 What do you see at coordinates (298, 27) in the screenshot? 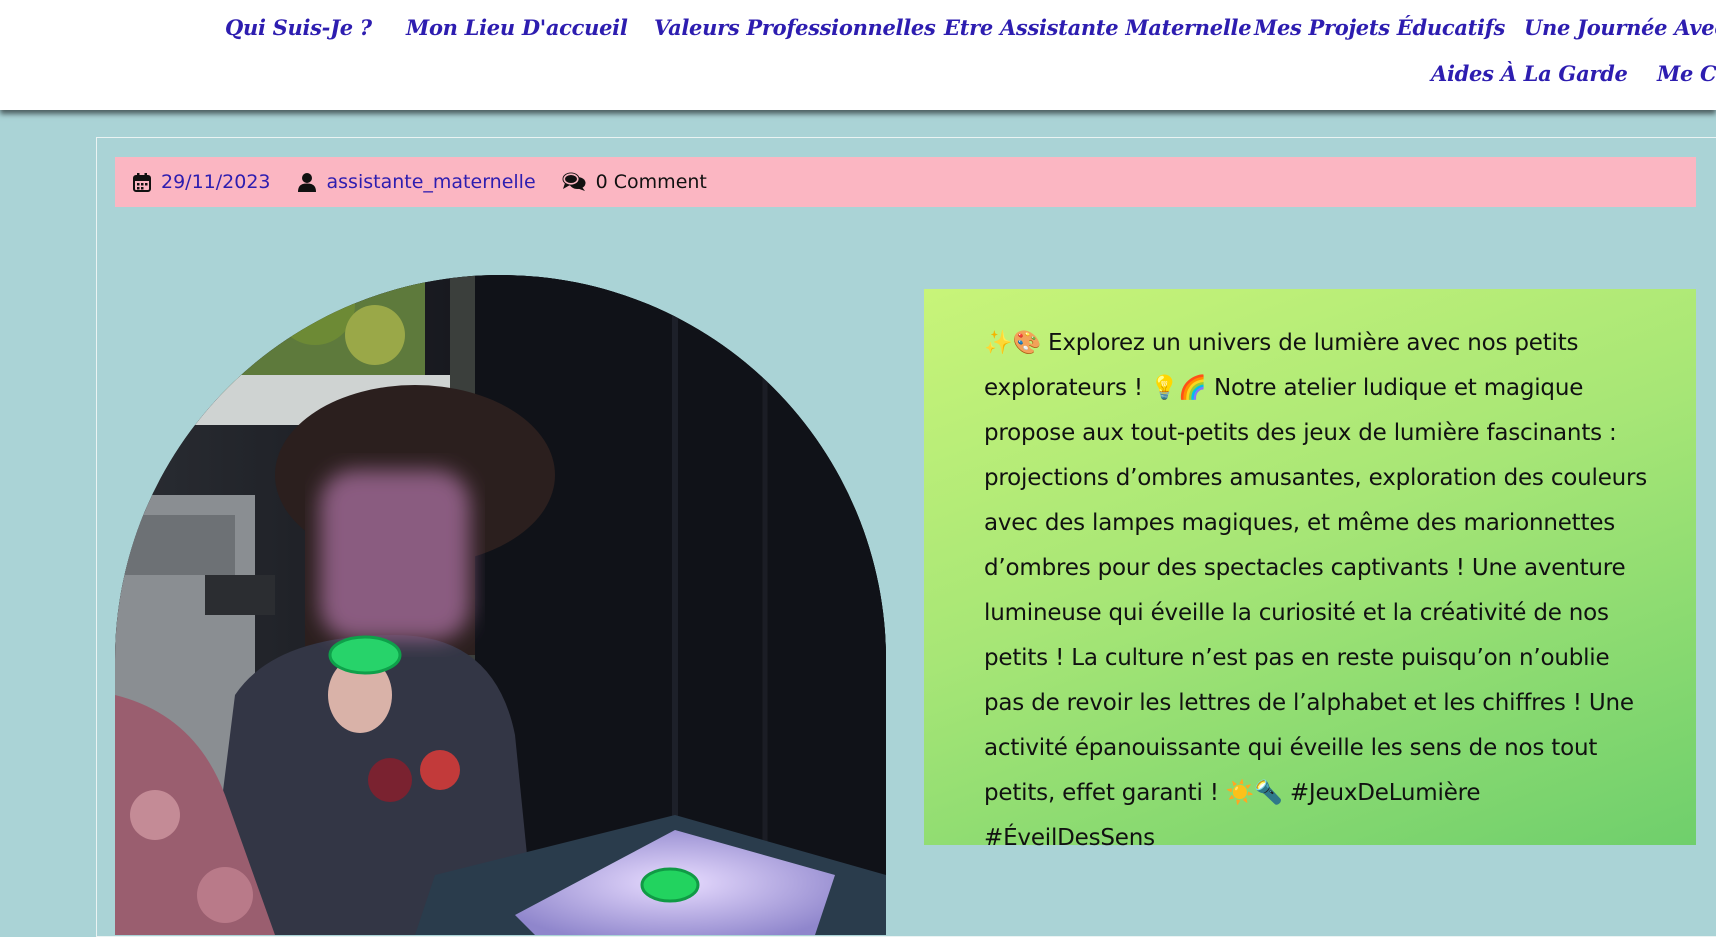
I see `nav-link-qui-suis-je: Qui Suis-Je ?` at bounding box center [298, 27].